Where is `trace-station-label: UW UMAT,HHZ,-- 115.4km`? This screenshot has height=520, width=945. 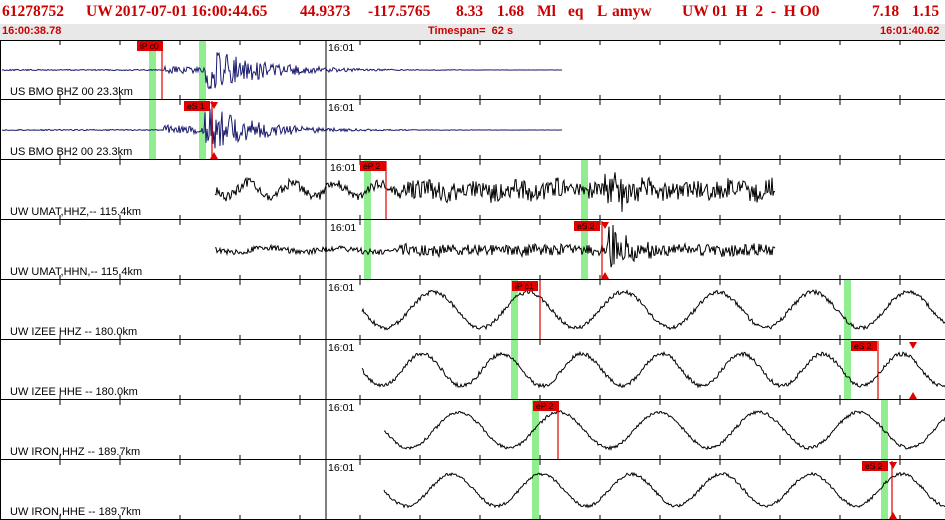
trace-station-label: UW UMAT,HHZ,-- 115.4km is located at coordinates (75, 212).